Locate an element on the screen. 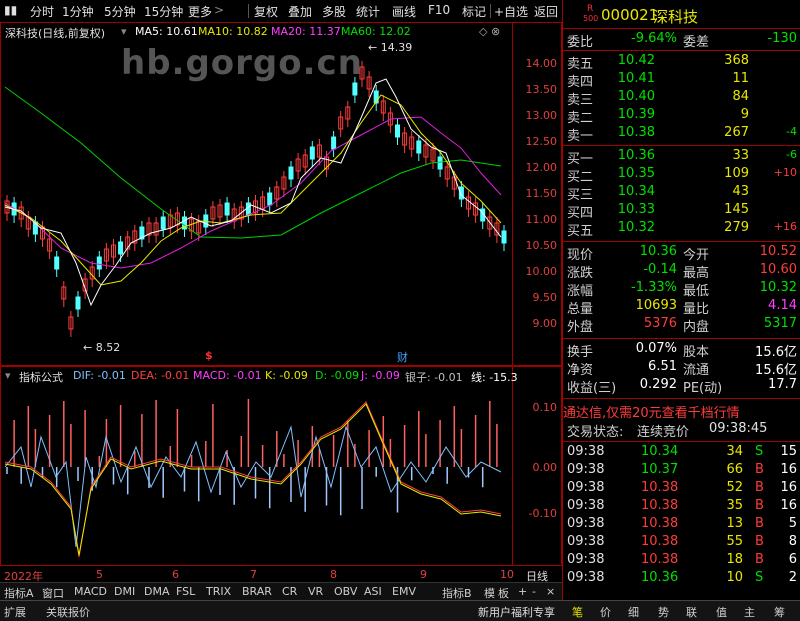 This screenshot has height=621, width=800. toolbar-stats: 统计 is located at coordinates (368, 11).